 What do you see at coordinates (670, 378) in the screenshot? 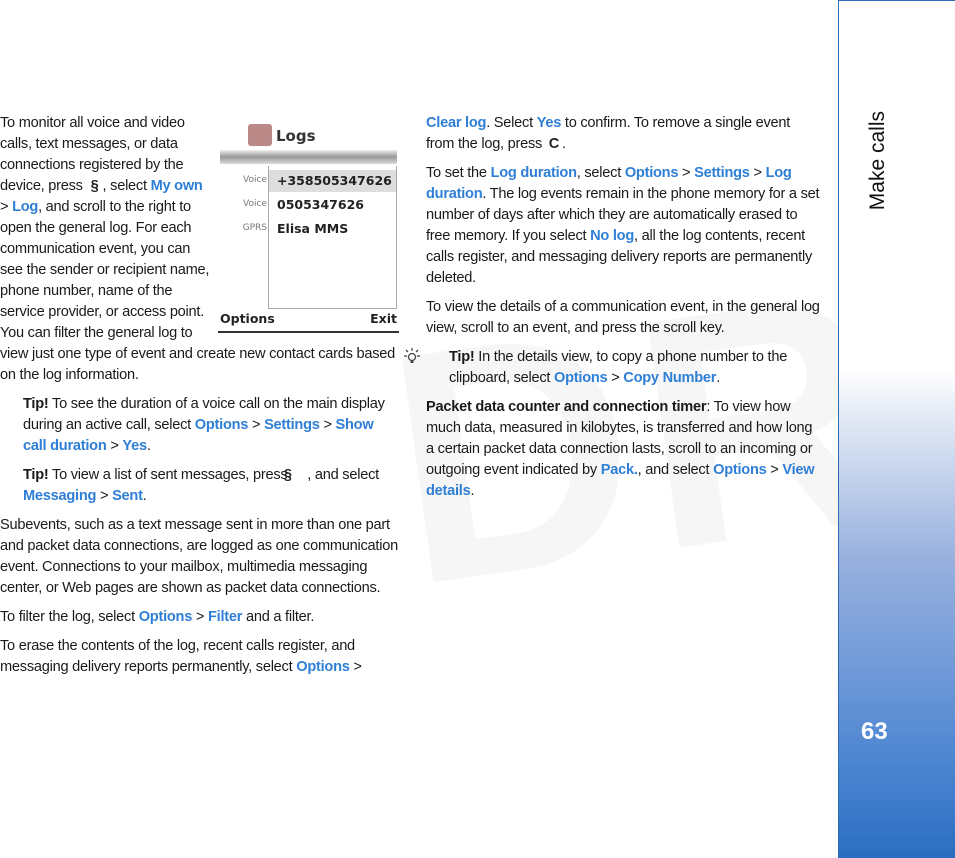
I see `menu-path-term: Copy Number` at bounding box center [670, 378].